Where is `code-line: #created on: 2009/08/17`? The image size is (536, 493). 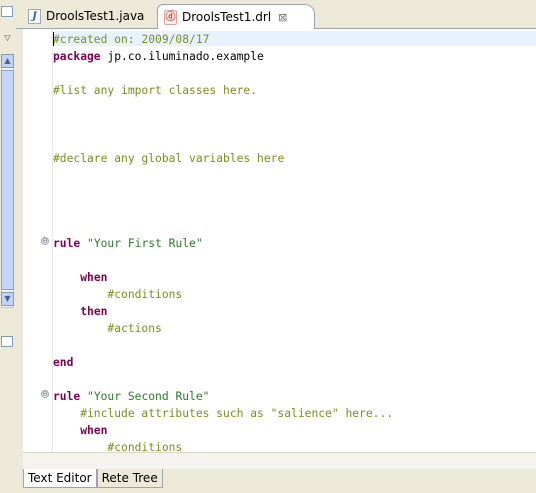 code-line: #created on: 2009/08/17 is located at coordinates (223, 39).